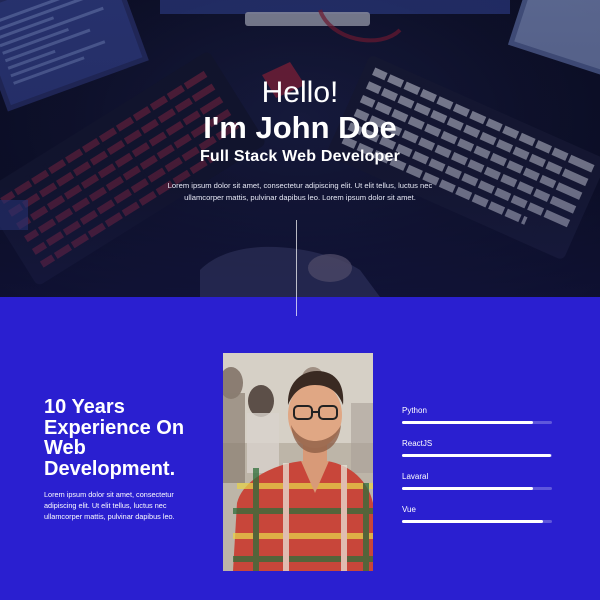 This screenshot has height=600, width=600. I want to click on skill-vue: Vue, so click(477, 520).